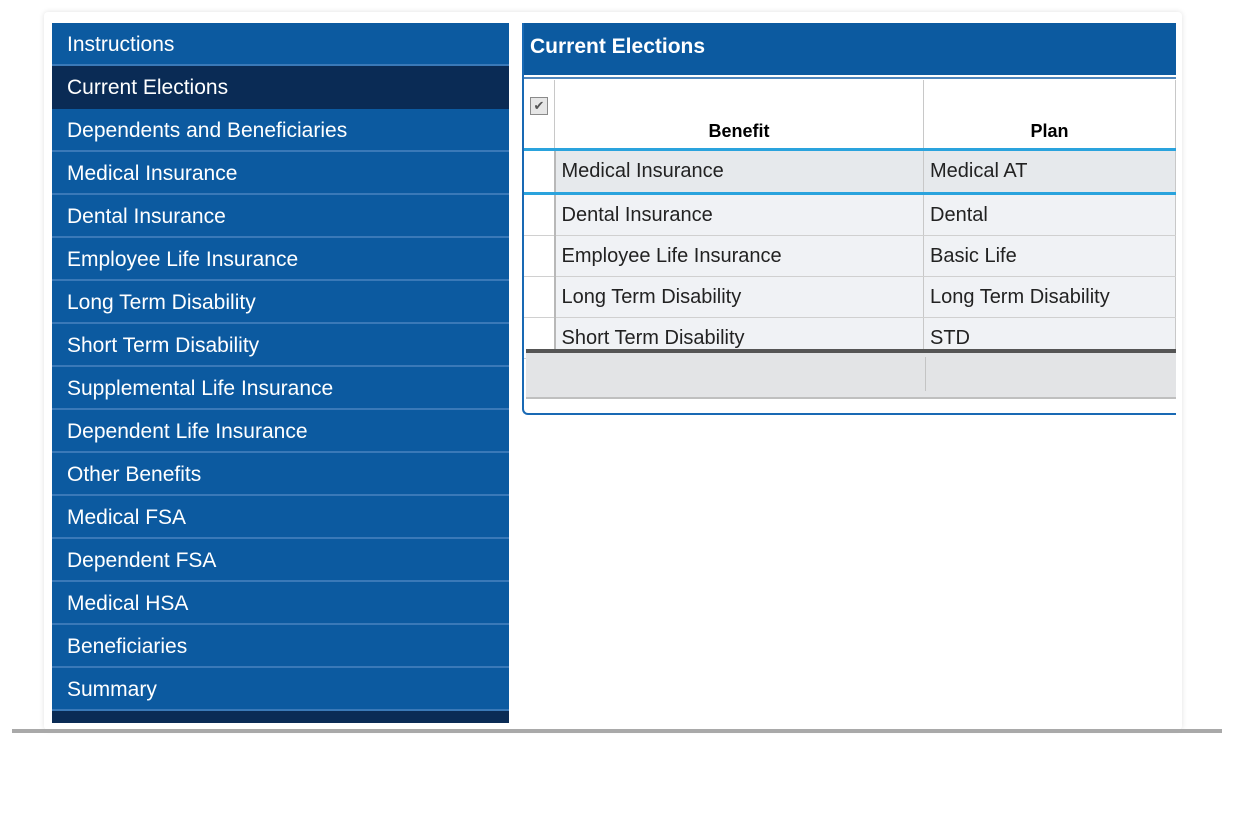 This screenshot has height=837, width=1251. I want to click on sidebar-item-other-benefits: Other Benefits, so click(280, 474).